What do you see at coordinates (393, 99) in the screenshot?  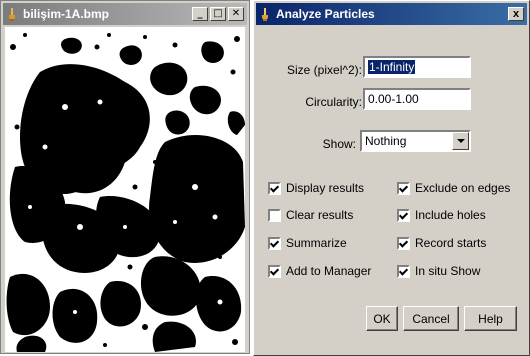 I see `circularity-value: 0.00-1.00` at bounding box center [393, 99].